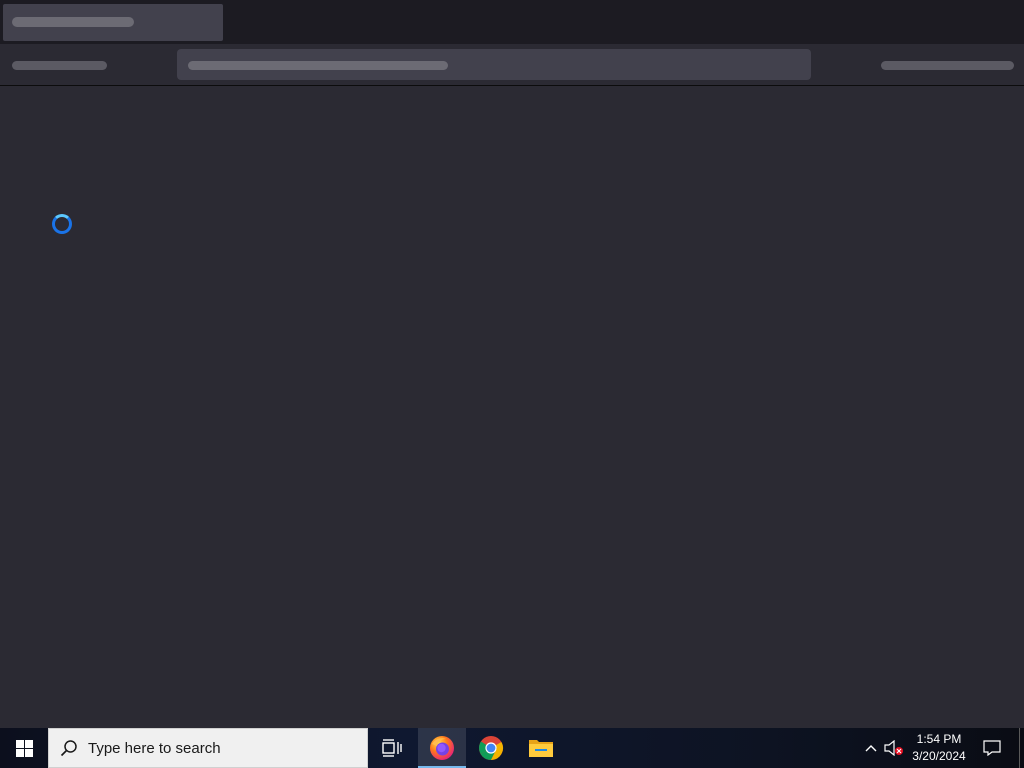  Describe the element at coordinates (939, 756) in the screenshot. I see `clock-date: 3/20/2024` at that location.